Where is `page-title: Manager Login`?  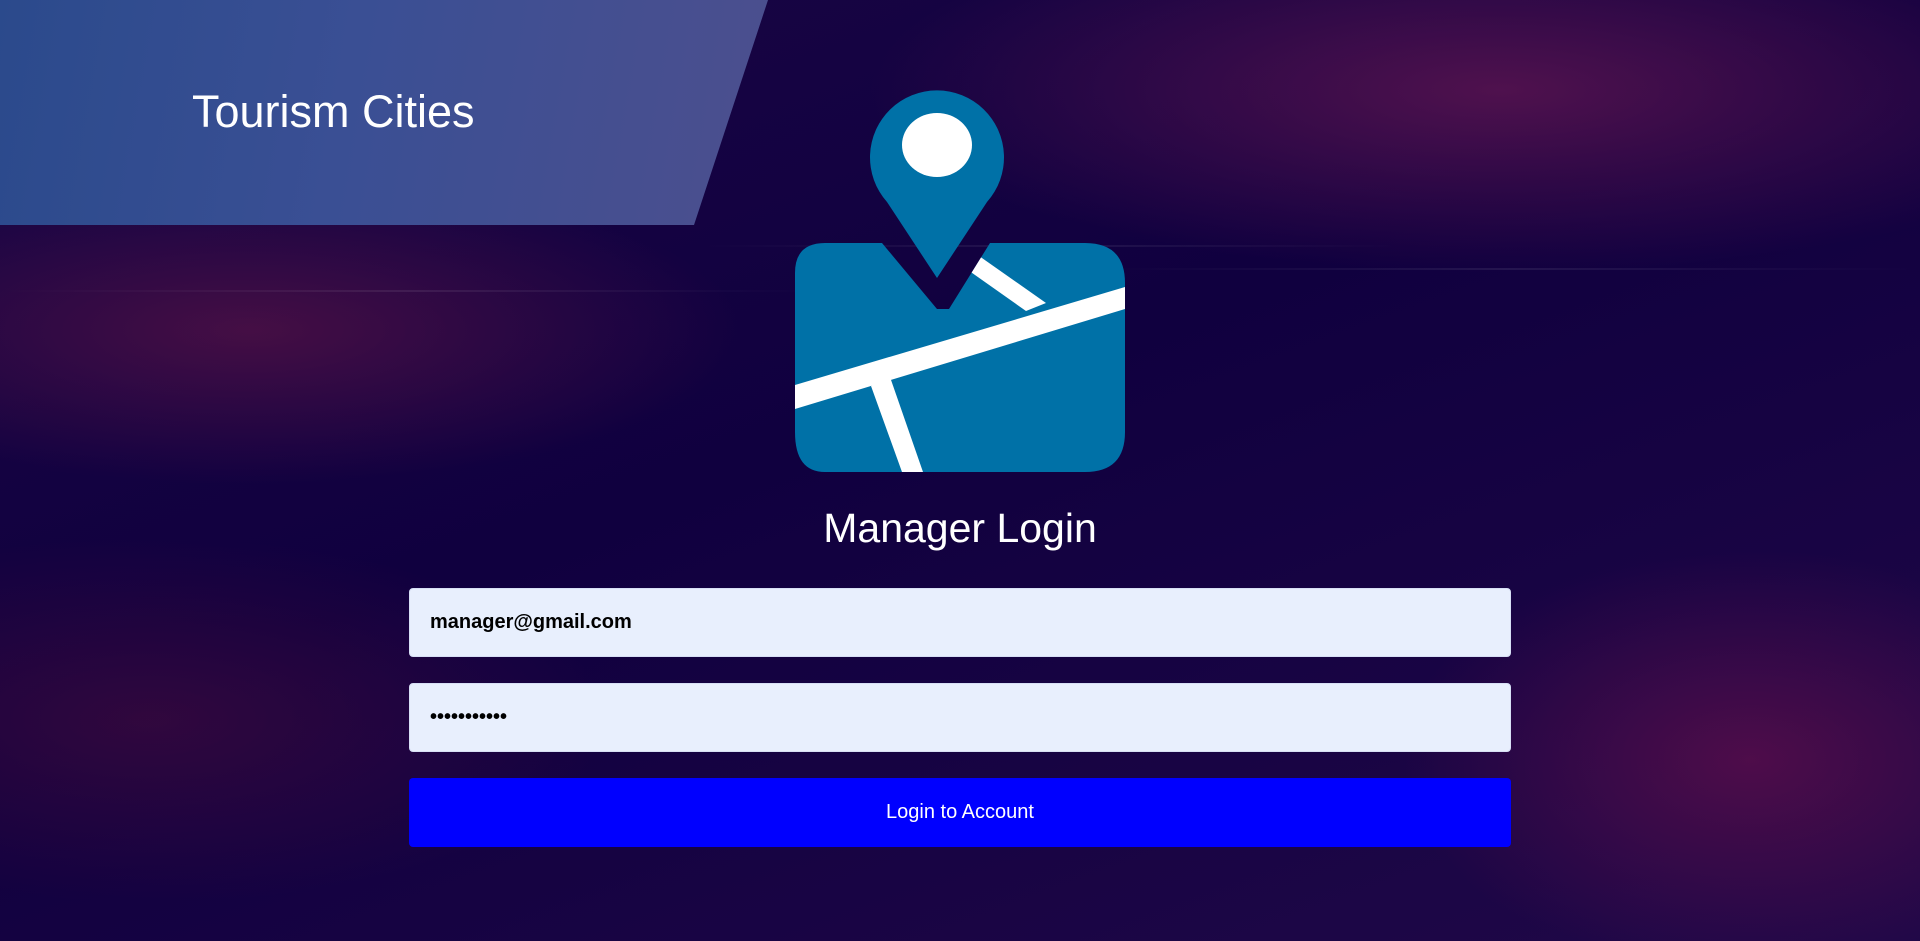
page-title: Manager Login is located at coordinates (960, 528).